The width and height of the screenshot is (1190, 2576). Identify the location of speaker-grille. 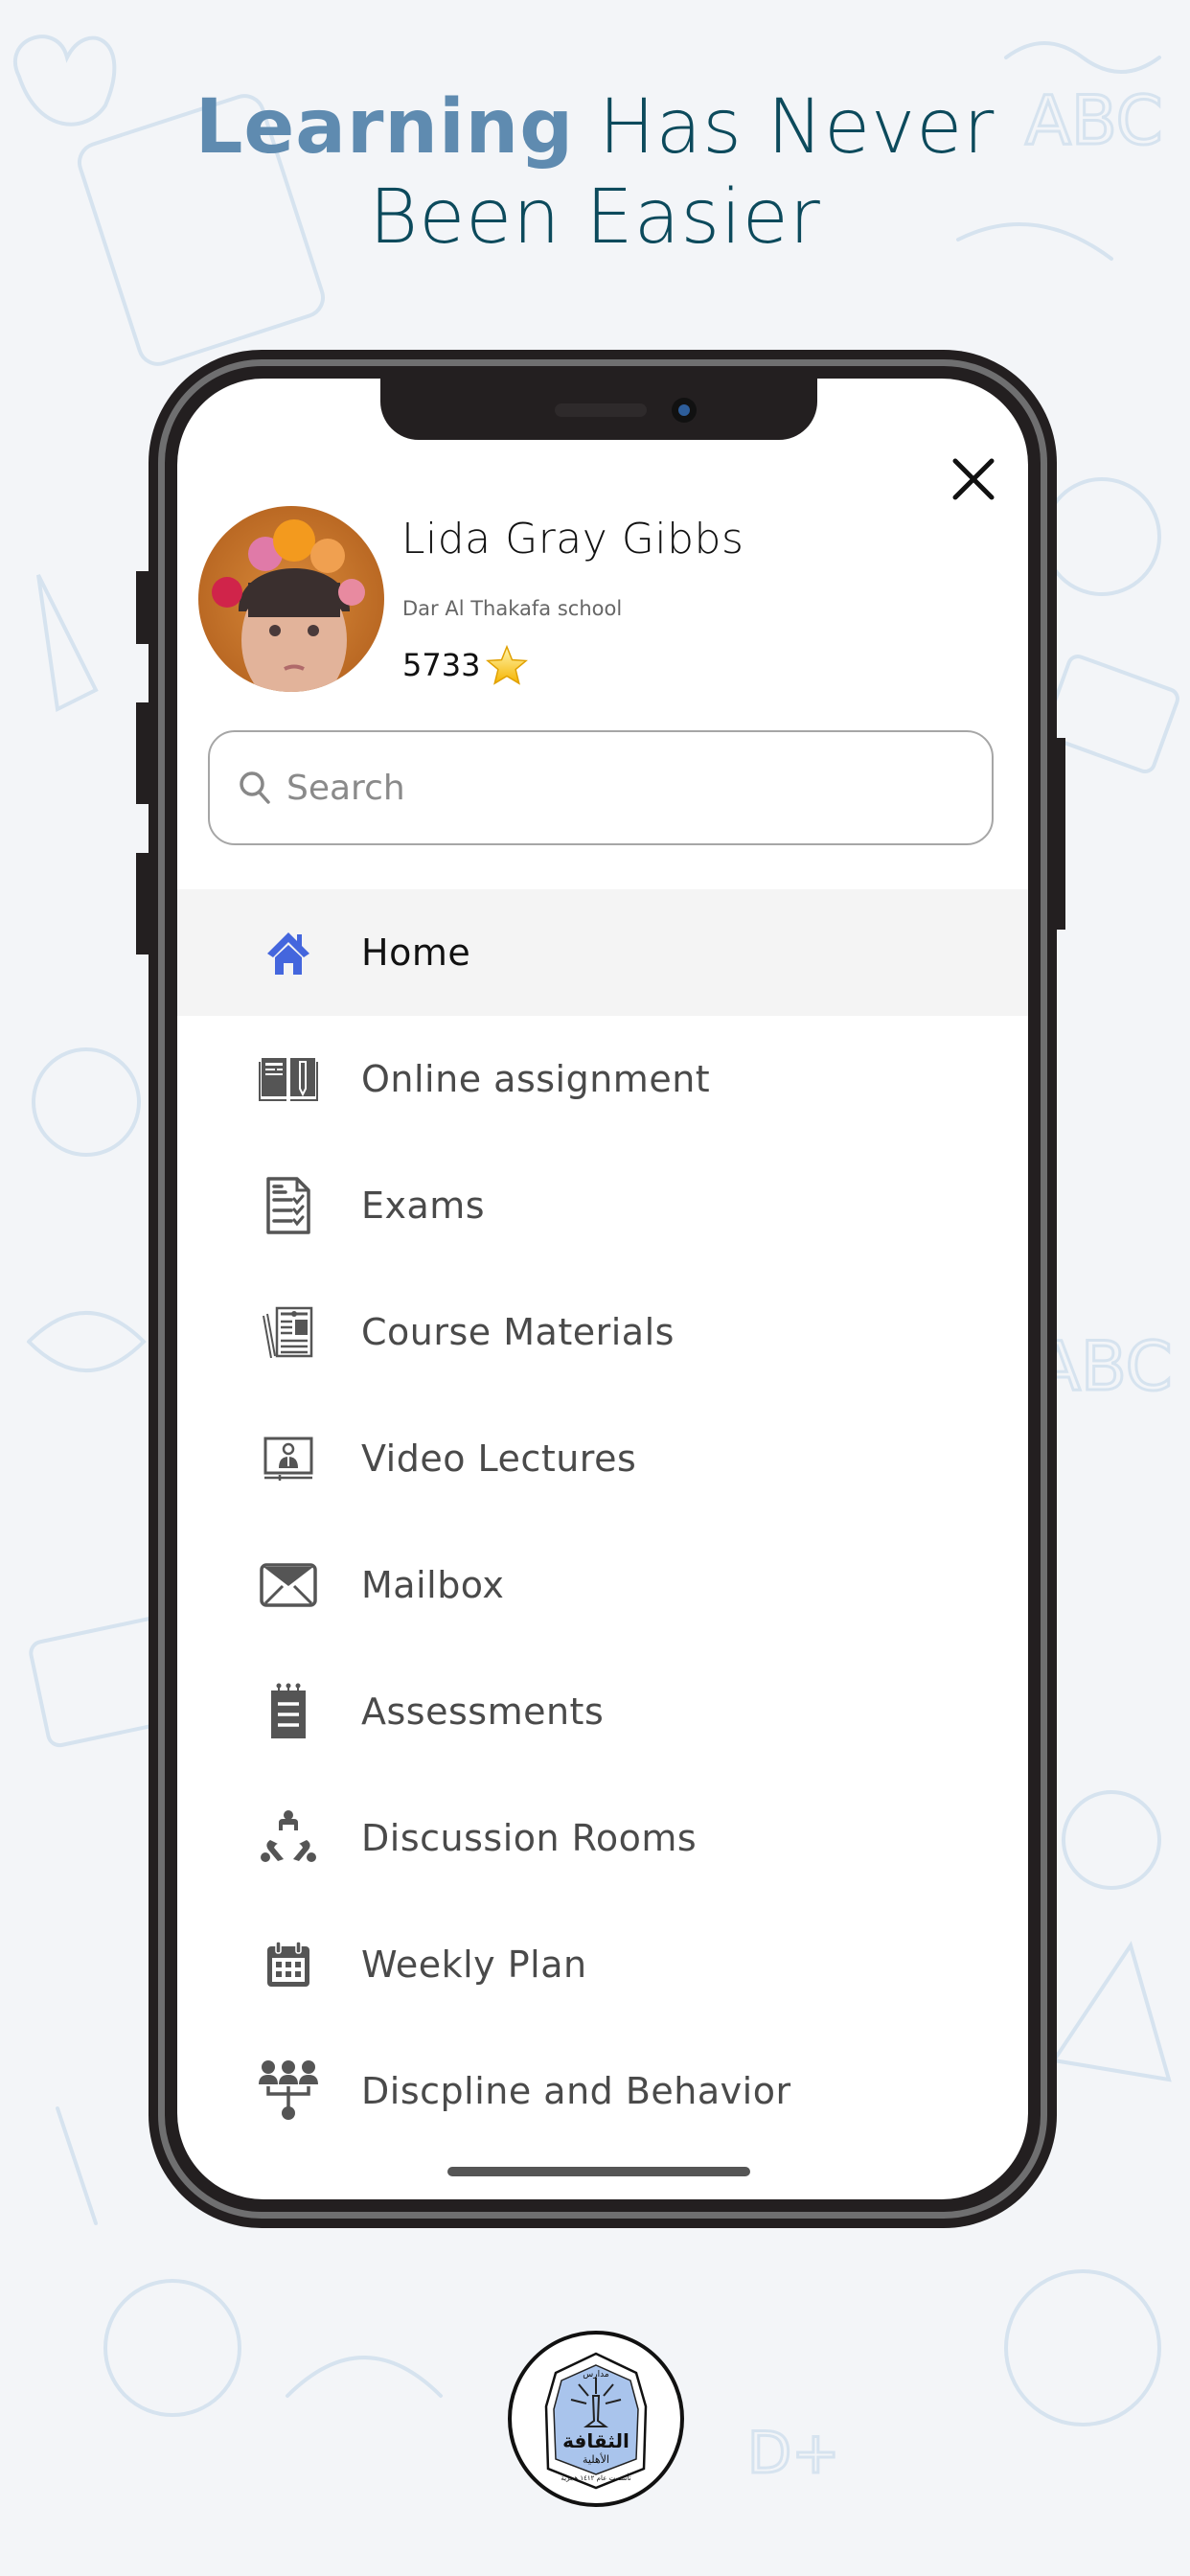
(601, 410).